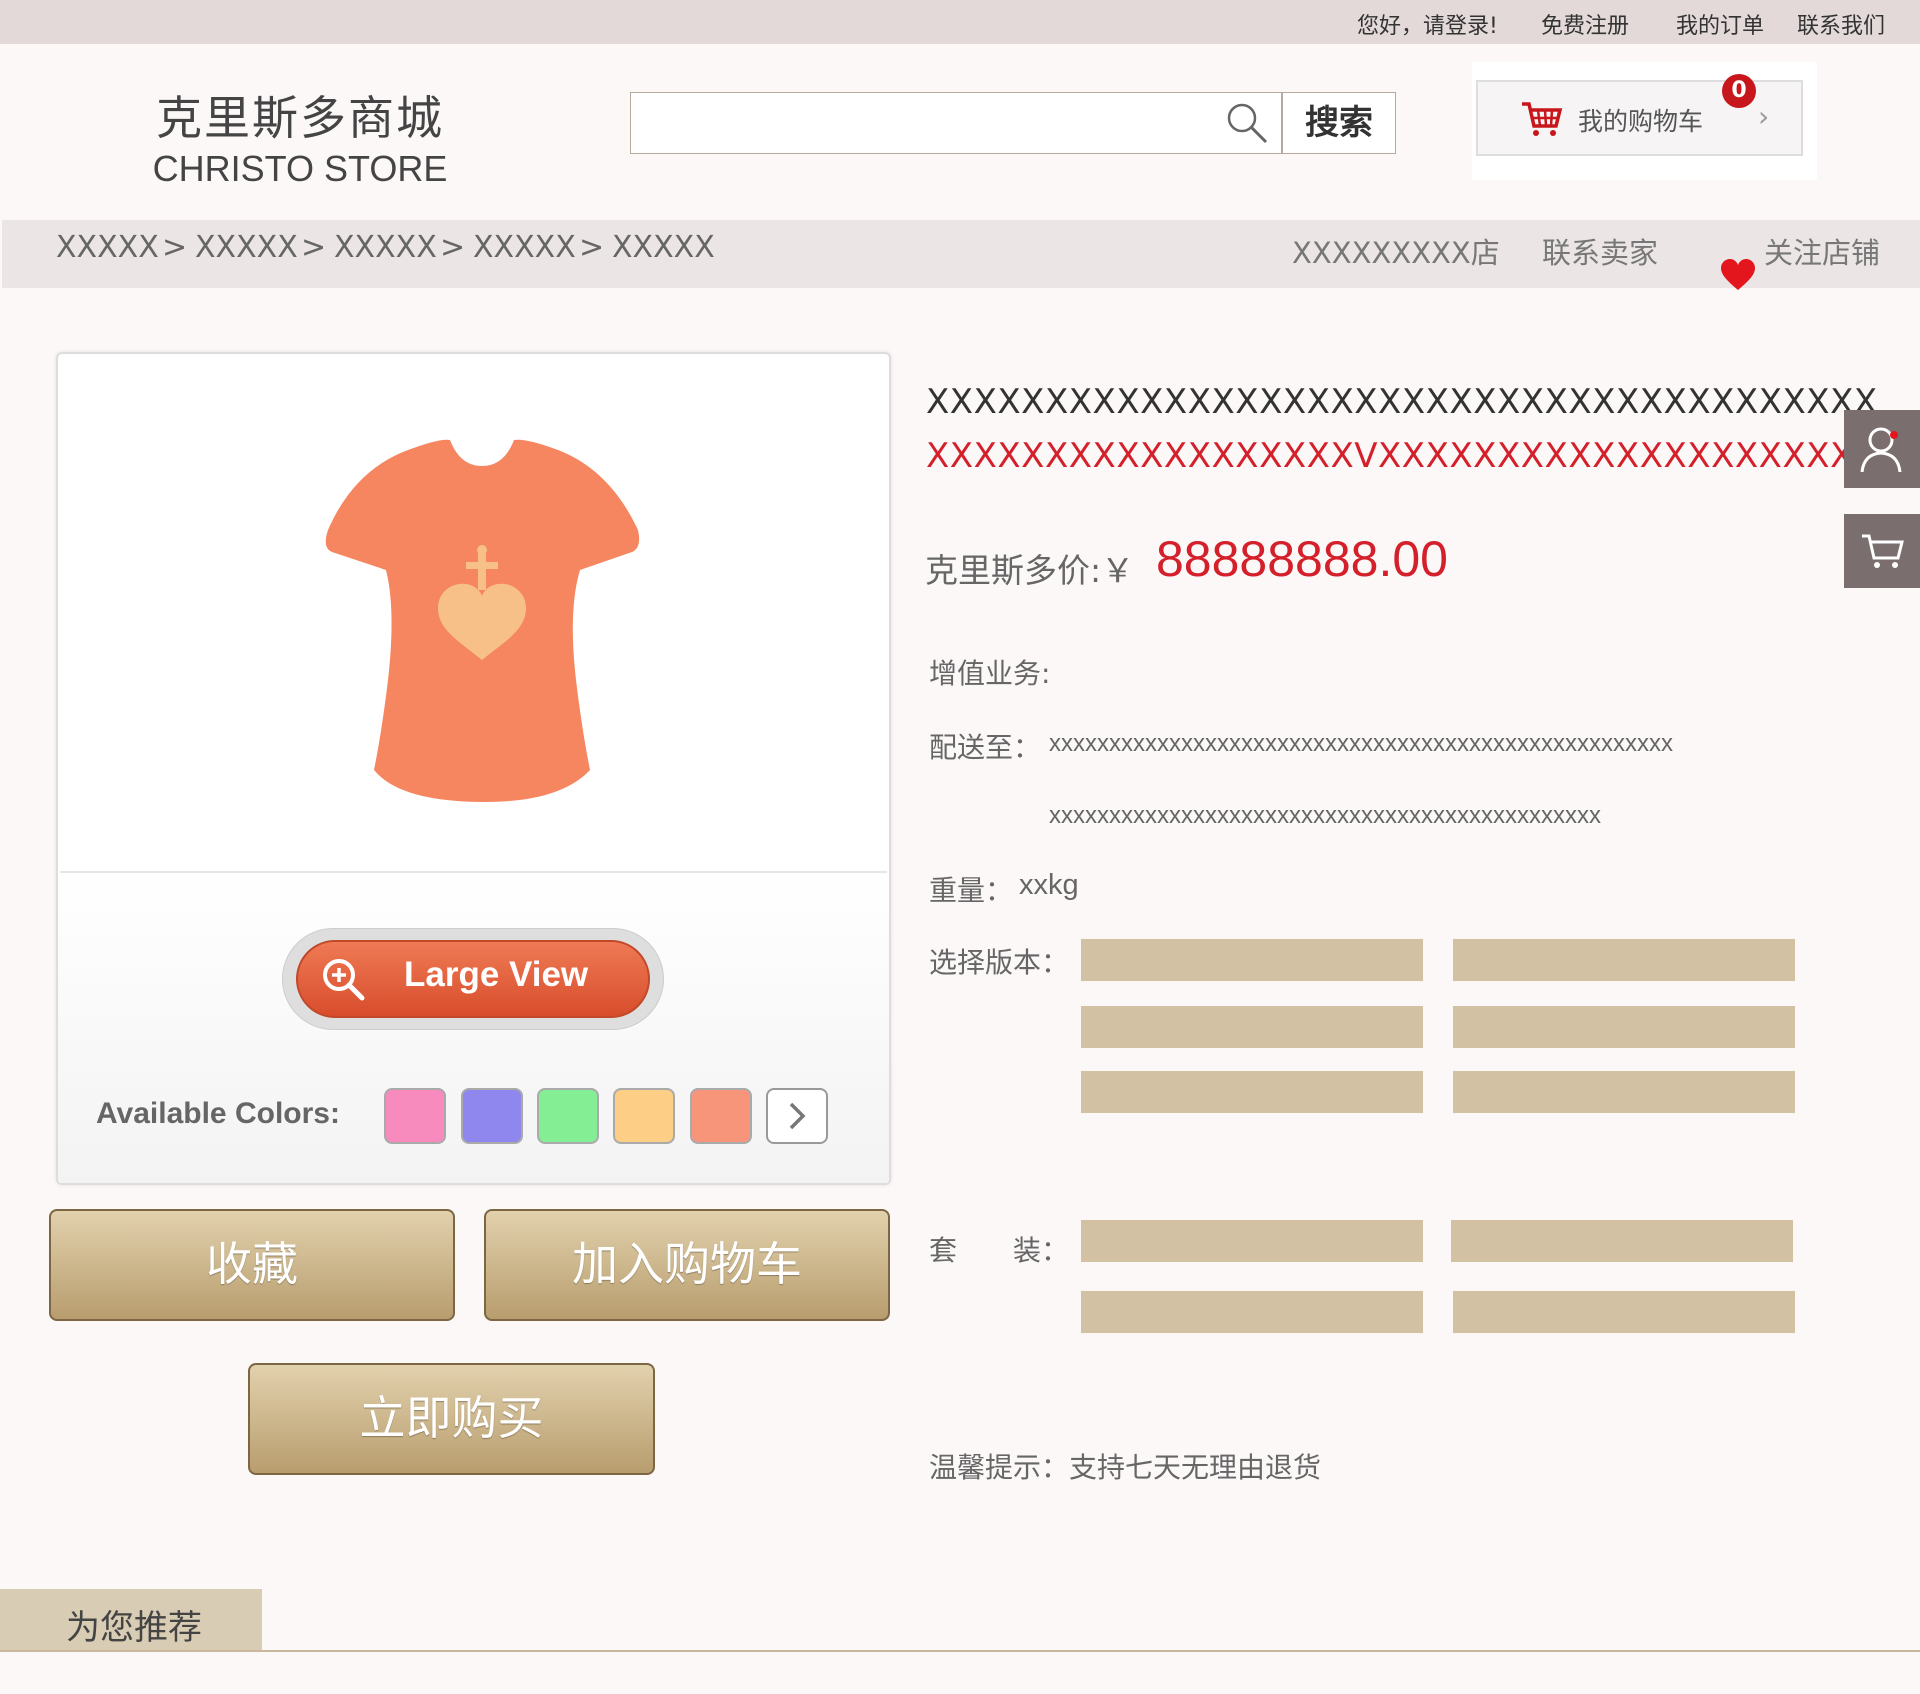 The width and height of the screenshot is (1920, 1694). I want to click on search-icon, so click(1247, 123).